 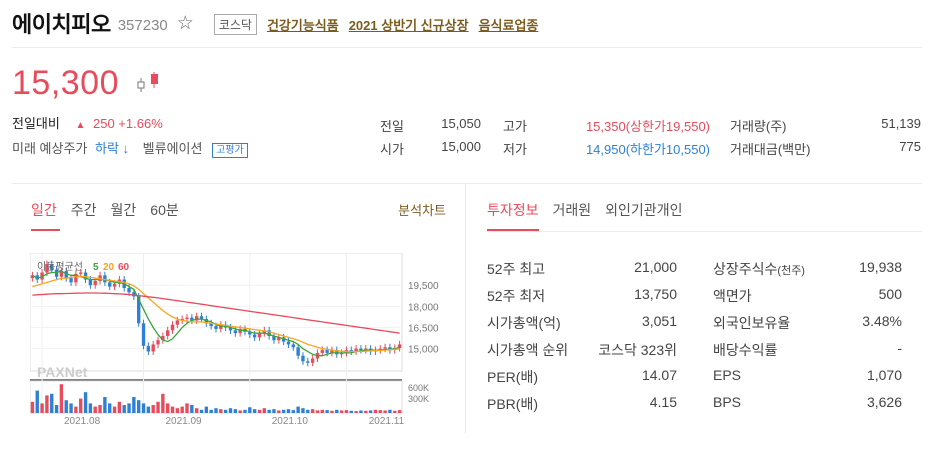 I want to click on summary-value: 15,350(상한가19,550), so click(x=647, y=126).